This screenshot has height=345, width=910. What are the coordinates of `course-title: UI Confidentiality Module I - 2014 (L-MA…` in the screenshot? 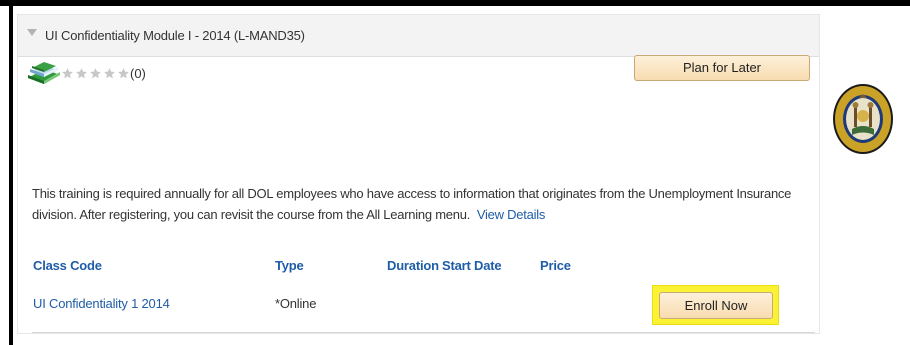 It's located at (175, 35).